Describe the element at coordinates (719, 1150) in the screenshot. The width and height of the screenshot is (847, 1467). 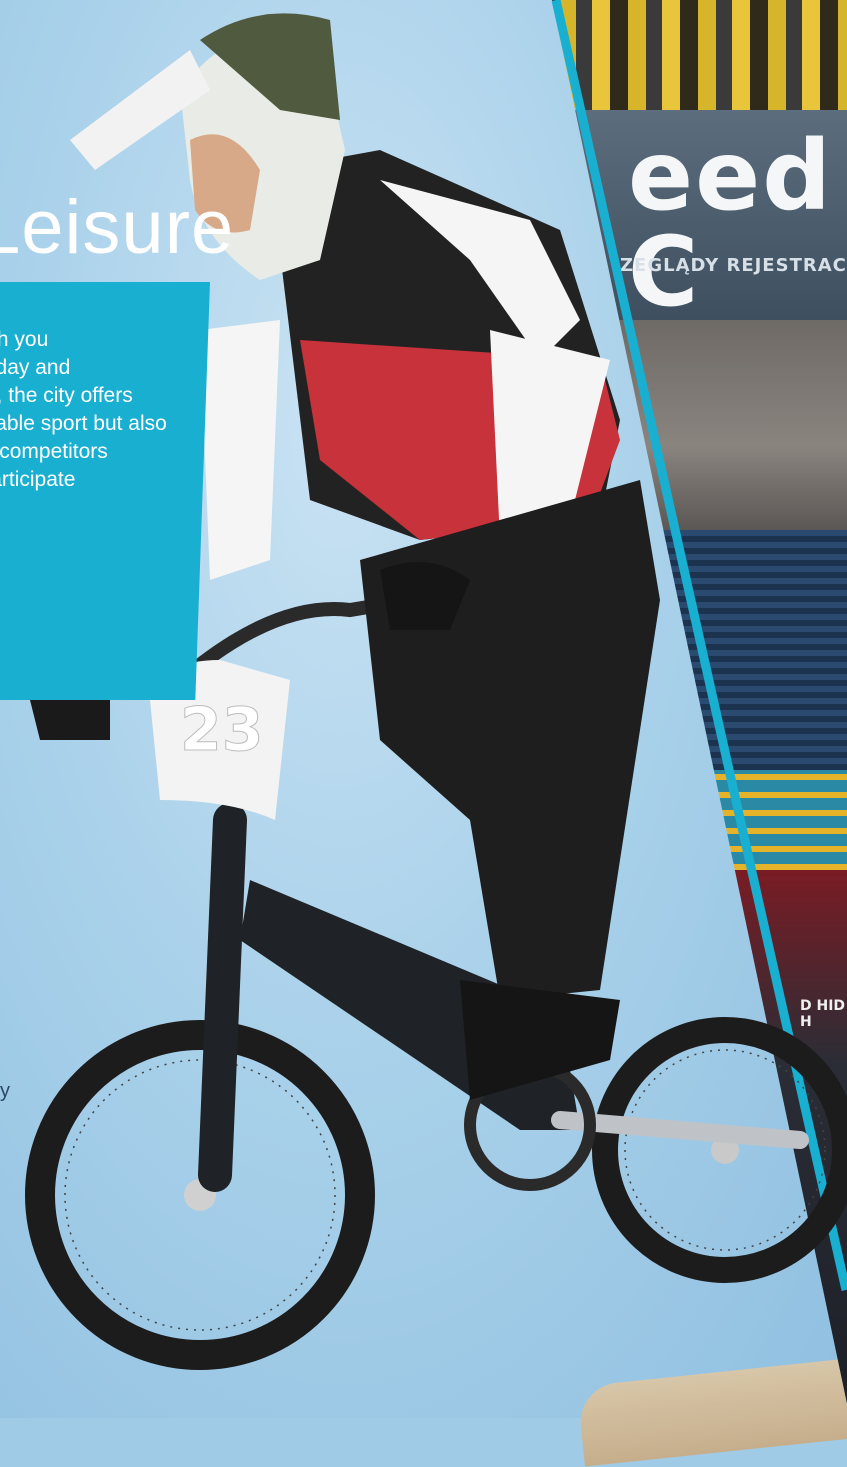
I see `rear-wheel` at that location.